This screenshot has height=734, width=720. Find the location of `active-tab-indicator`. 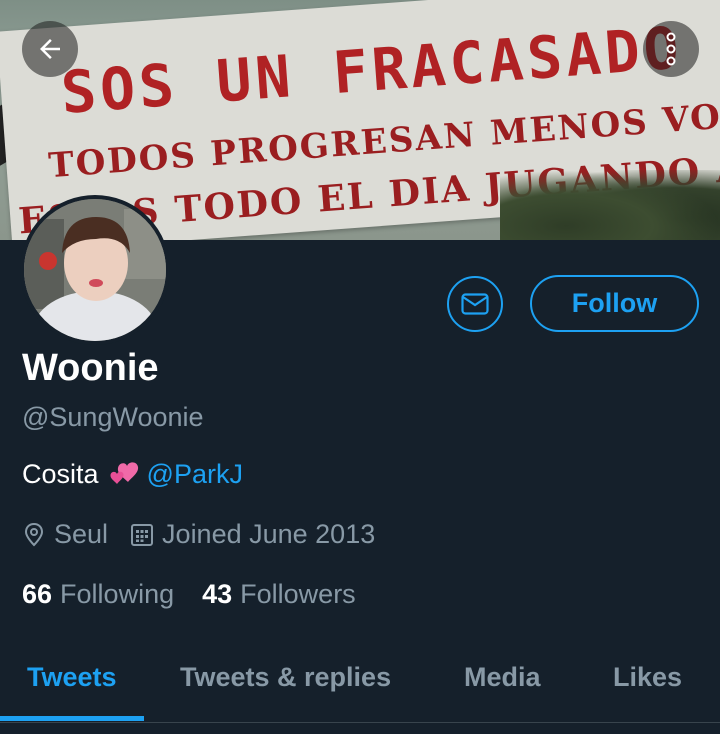

active-tab-indicator is located at coordinates (72, 718).